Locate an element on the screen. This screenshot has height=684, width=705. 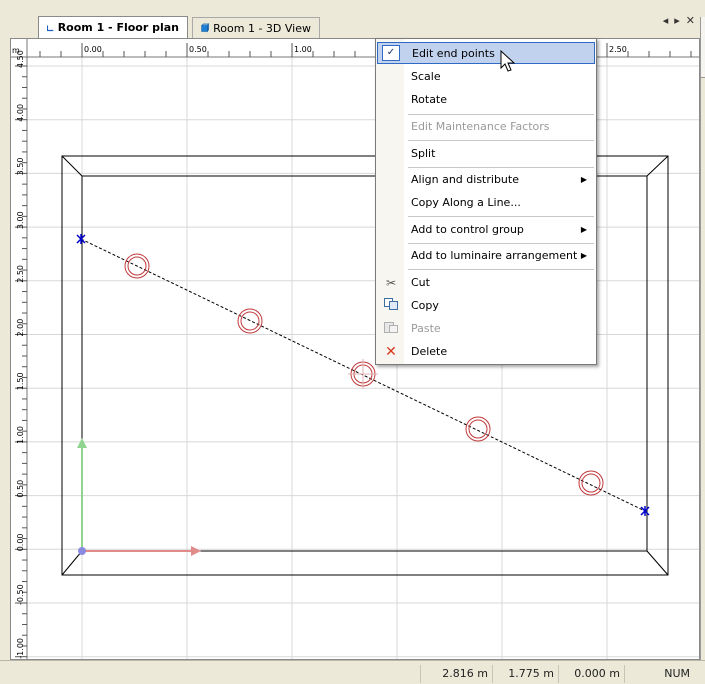
menu-item-add-to-control-group: Add to control group ▶ is located at coordinates (486, 230).